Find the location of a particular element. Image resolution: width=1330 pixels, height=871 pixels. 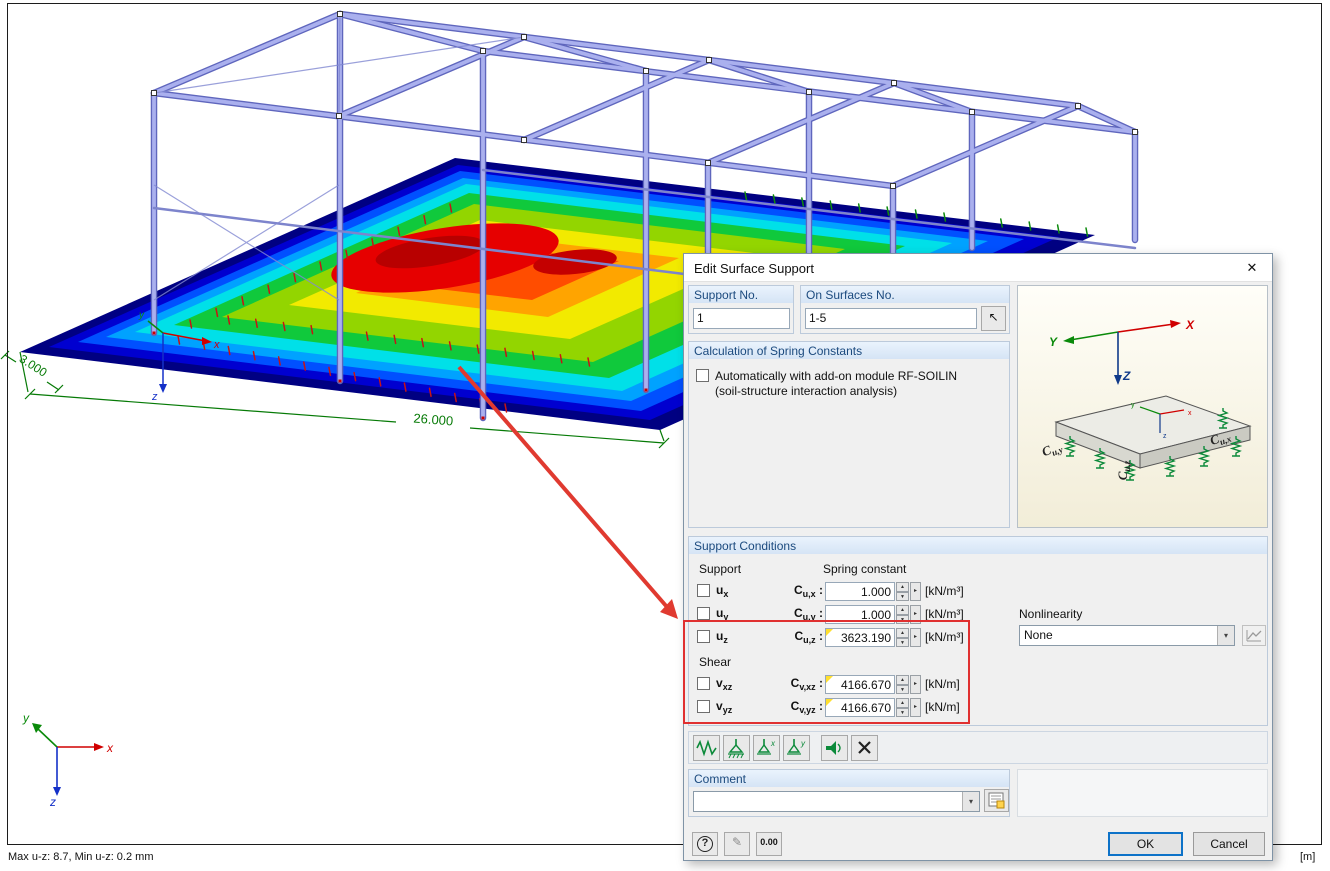

help-icon: ? is located at coordinates (705, 844).